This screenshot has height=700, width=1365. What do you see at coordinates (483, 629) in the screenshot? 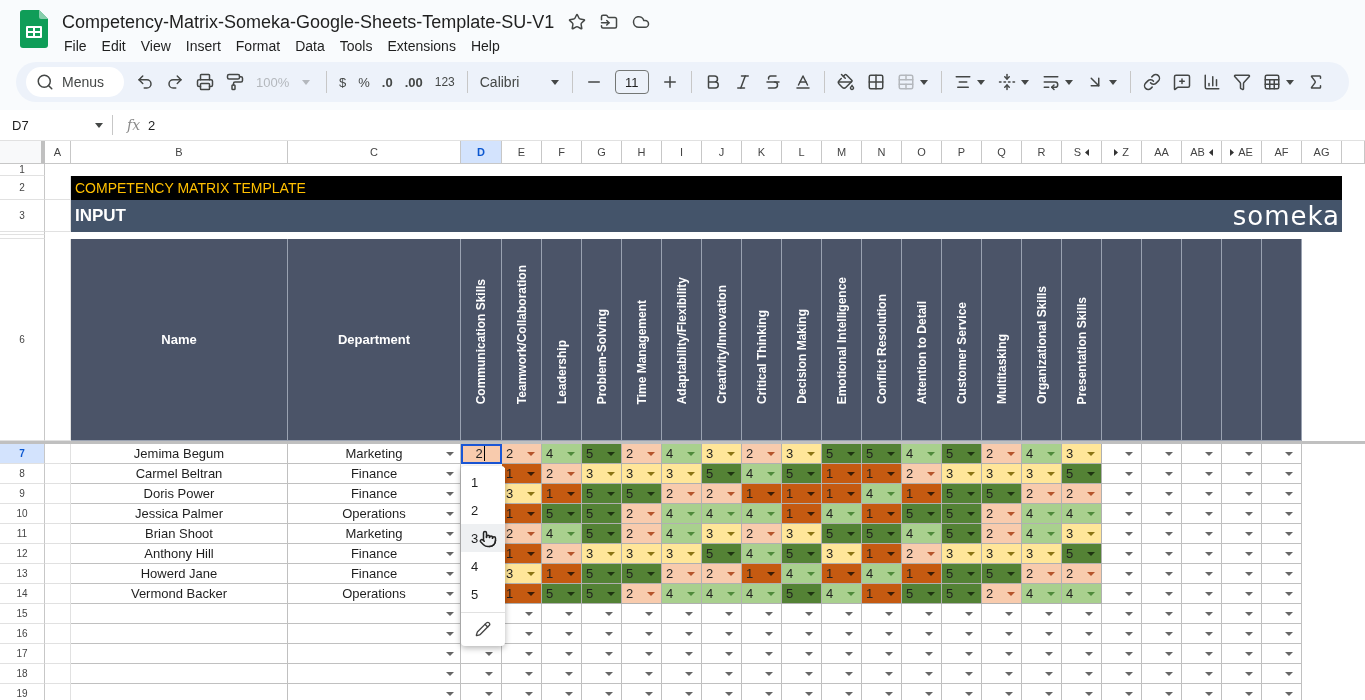
I see `pencil-icon` at bounding box center [483, 629].